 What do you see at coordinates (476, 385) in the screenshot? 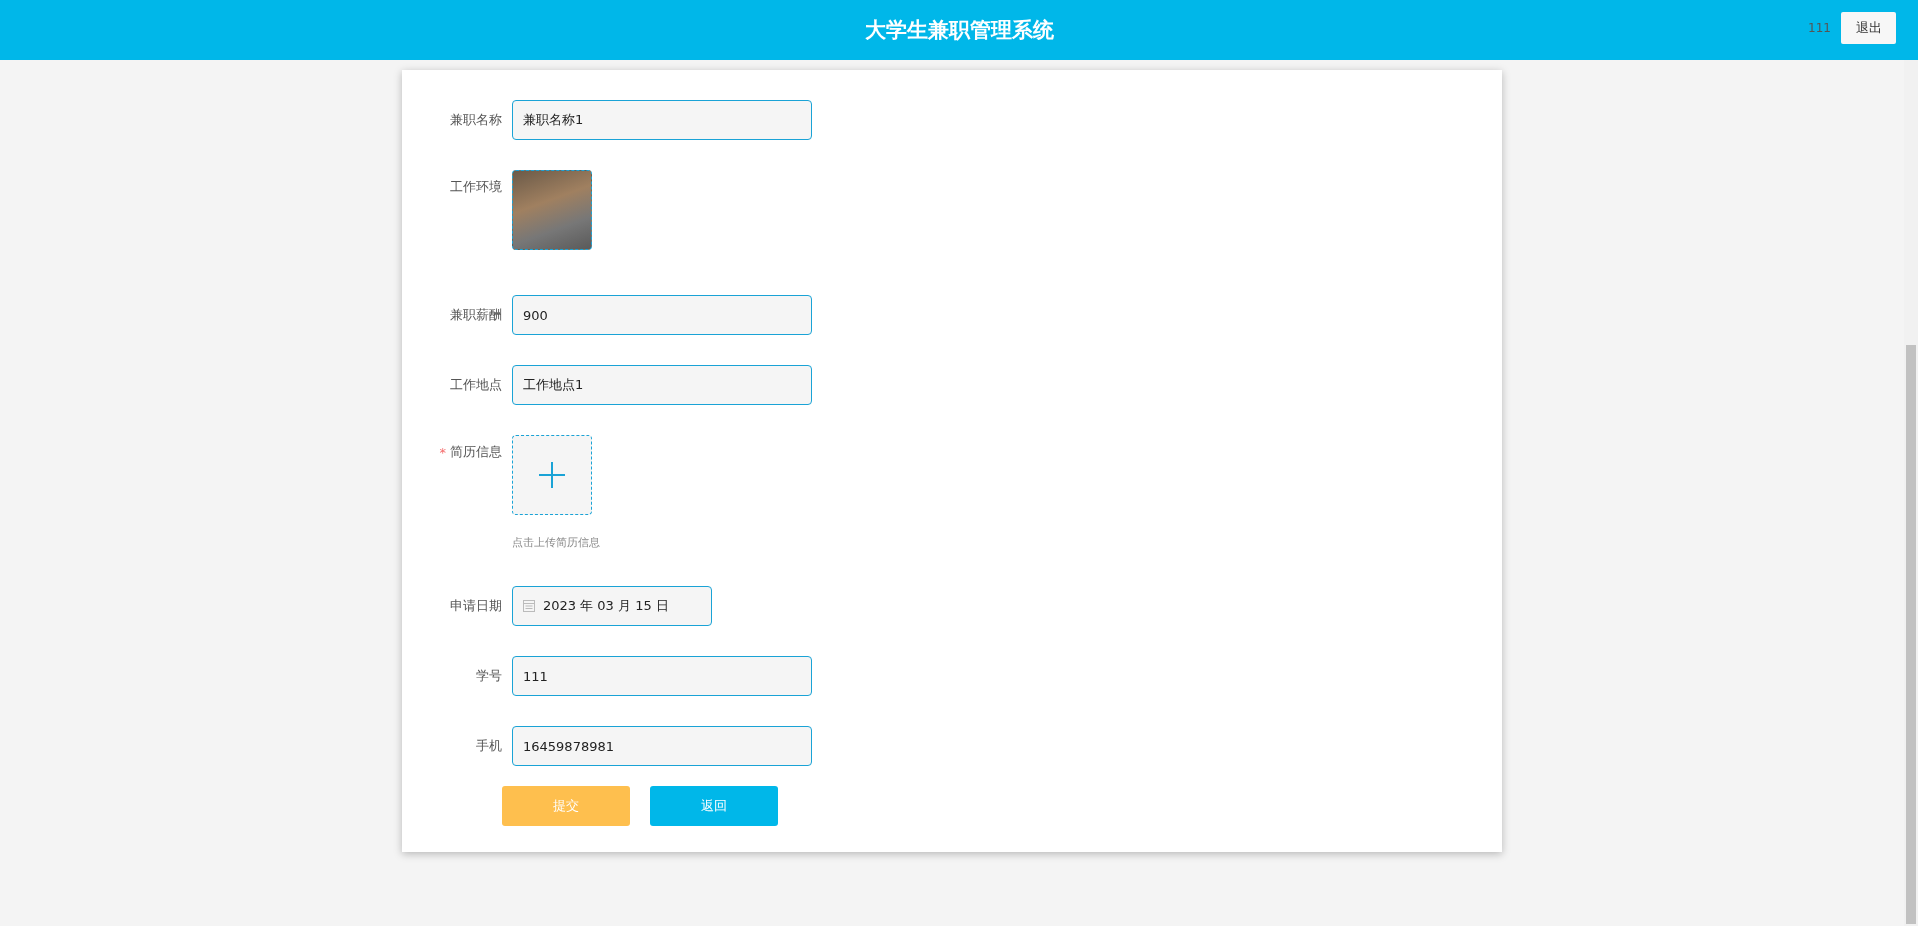
I see `field-label: 工作地点` at bounding box center [476, 385].